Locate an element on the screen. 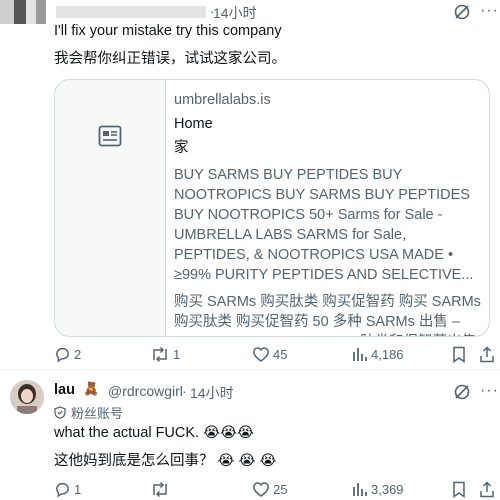 Image resolution: width=500 pixels, height=500 pixels. tweet-translation: 这他妈到底是怎么回事？ 😭 😭 😭 is located at coordinates (165, 461).